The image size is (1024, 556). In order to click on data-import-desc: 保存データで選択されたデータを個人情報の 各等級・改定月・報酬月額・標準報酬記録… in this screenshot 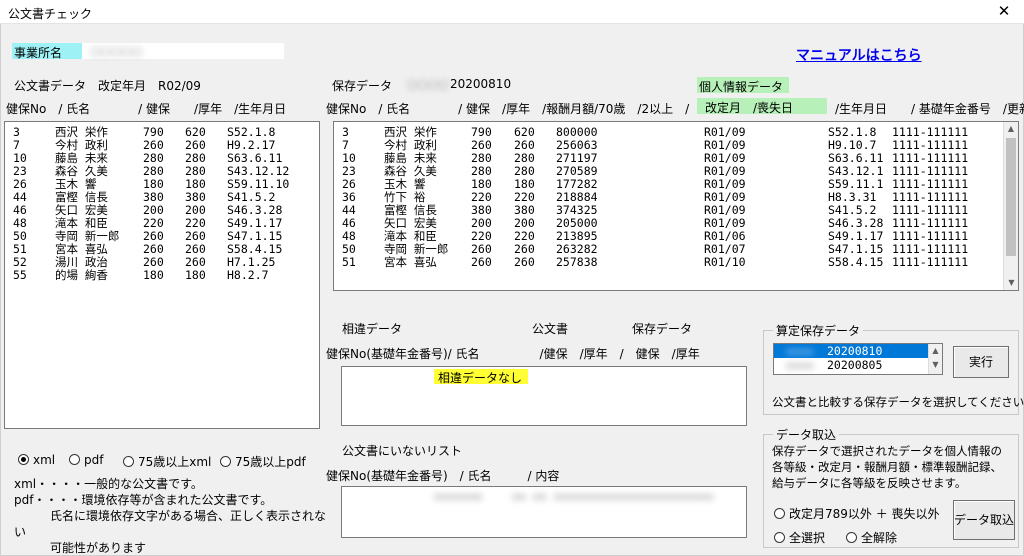, I will do `click(887, 467)`.